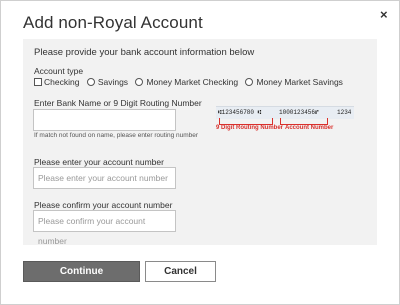 This screenshot has width=400, height=305. What do you see at coordinates (62, 82) in the screenshot?
I see `option-checking-label: Checking` at bounding box center [62, 82].